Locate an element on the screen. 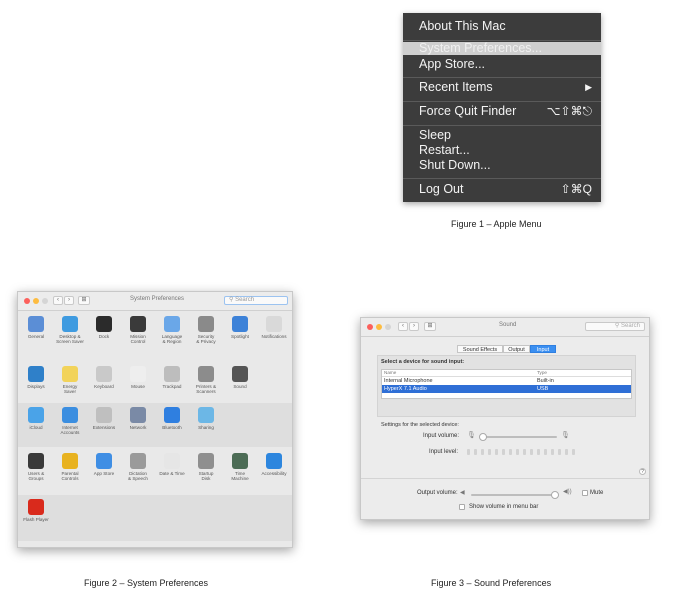 The image size is (674, 600). icloud-icon is located at coordinates (36, 415).